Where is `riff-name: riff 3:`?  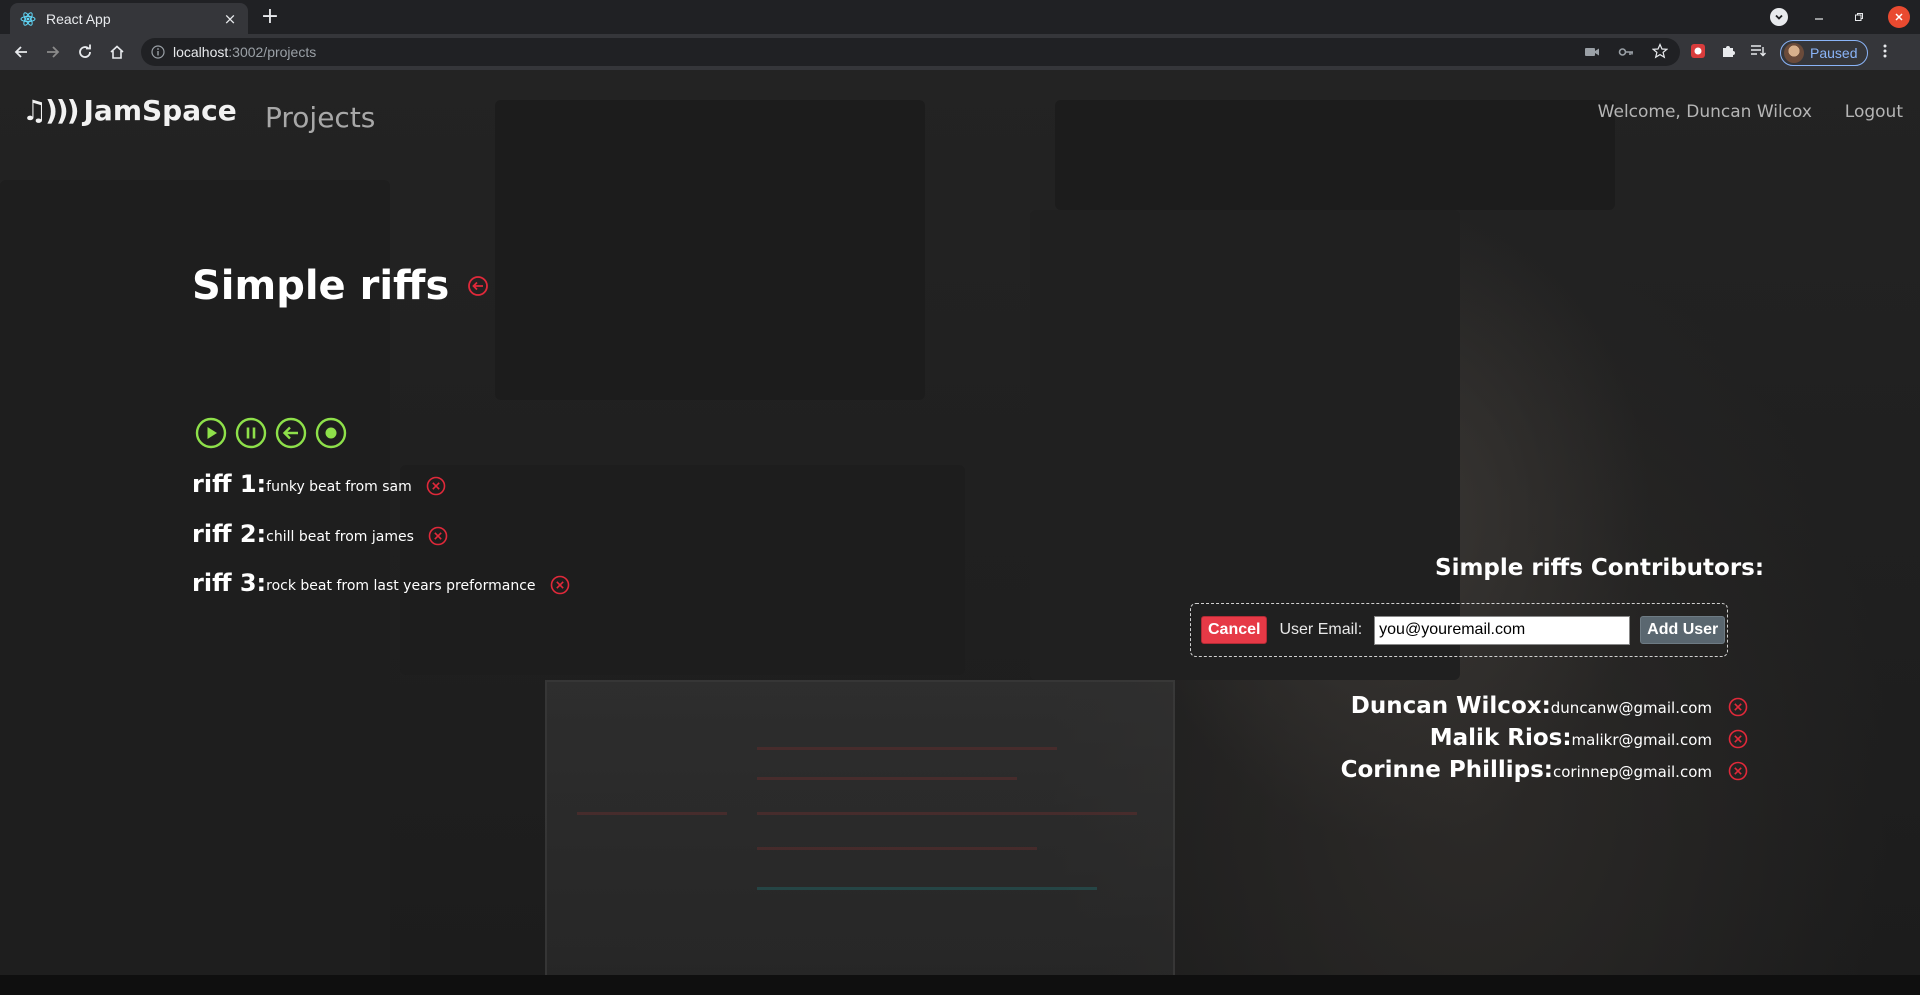 riff-name: riff 3: is located at coordinates (229, 583).